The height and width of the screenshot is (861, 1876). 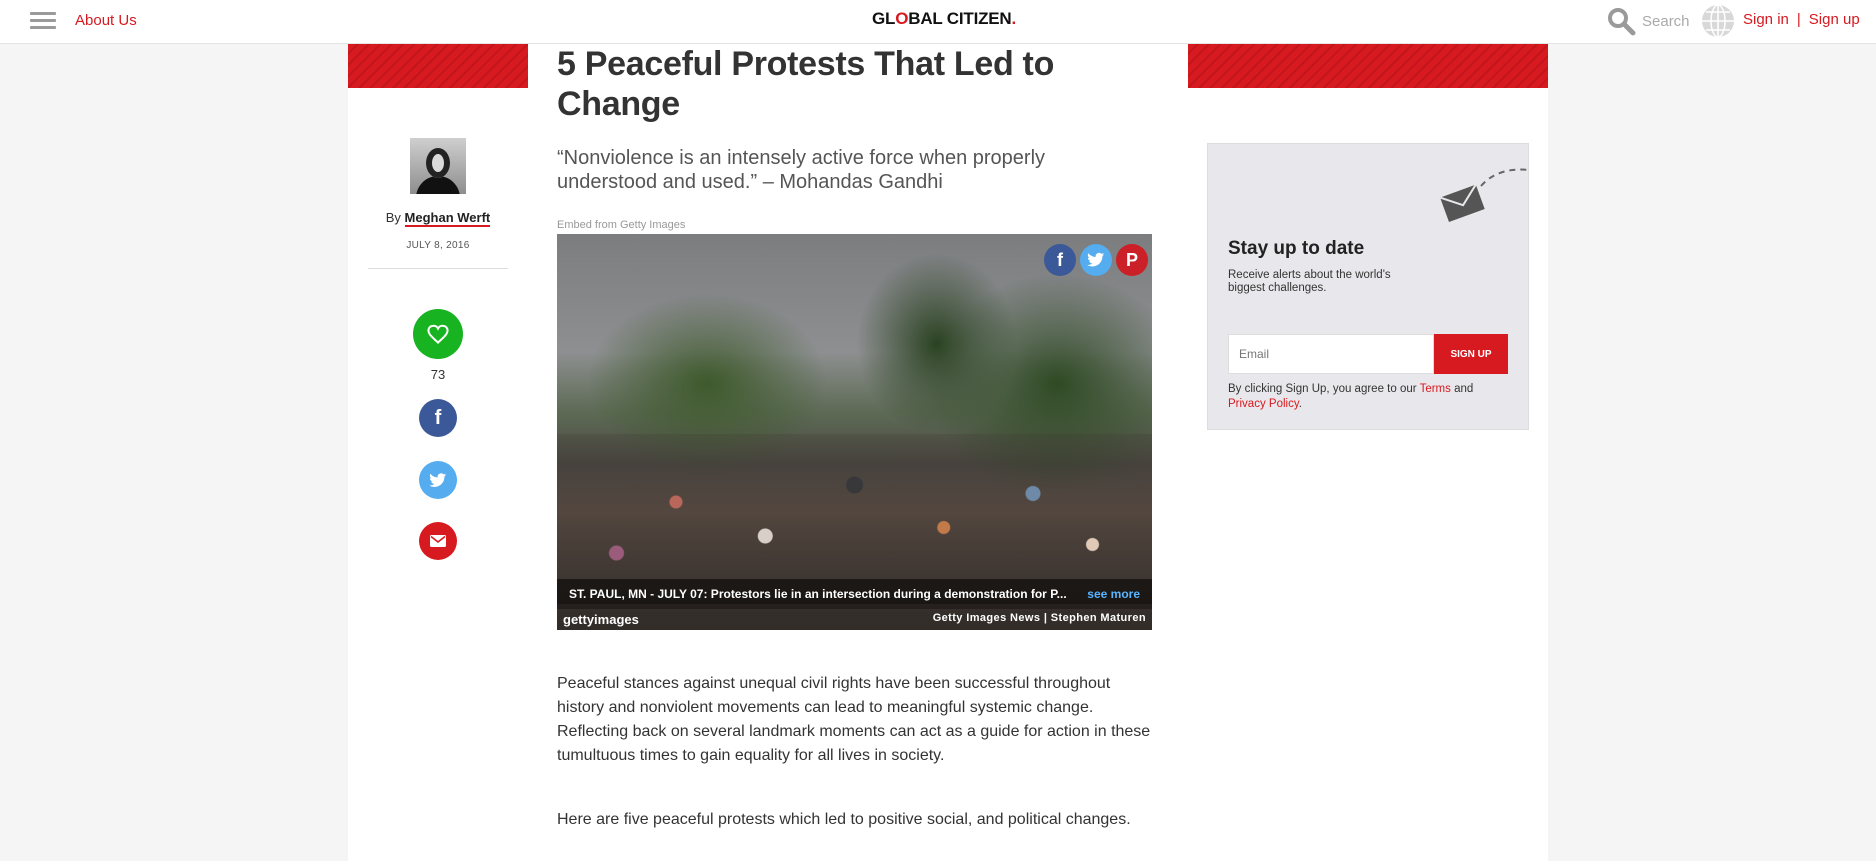 What do you see at coordinates (1368, 66) in the screenshot?
I see `hero-red-band-right` at bounding box center [1368, 66].